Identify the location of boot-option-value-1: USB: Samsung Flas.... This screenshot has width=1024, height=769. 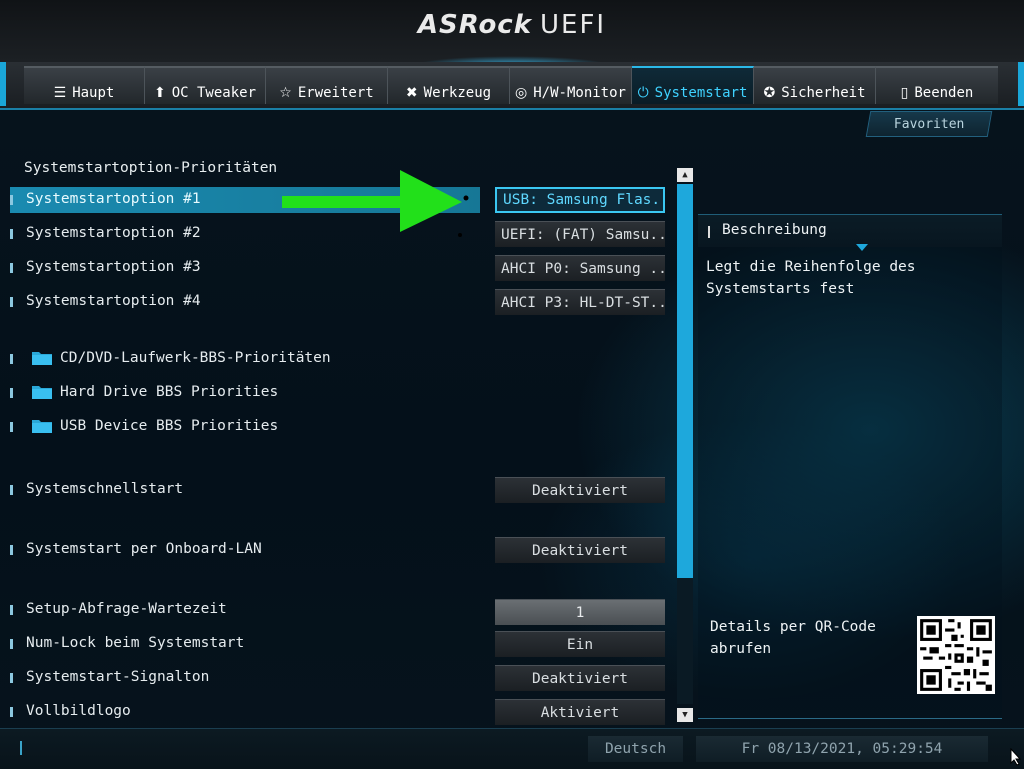
(580, 200).